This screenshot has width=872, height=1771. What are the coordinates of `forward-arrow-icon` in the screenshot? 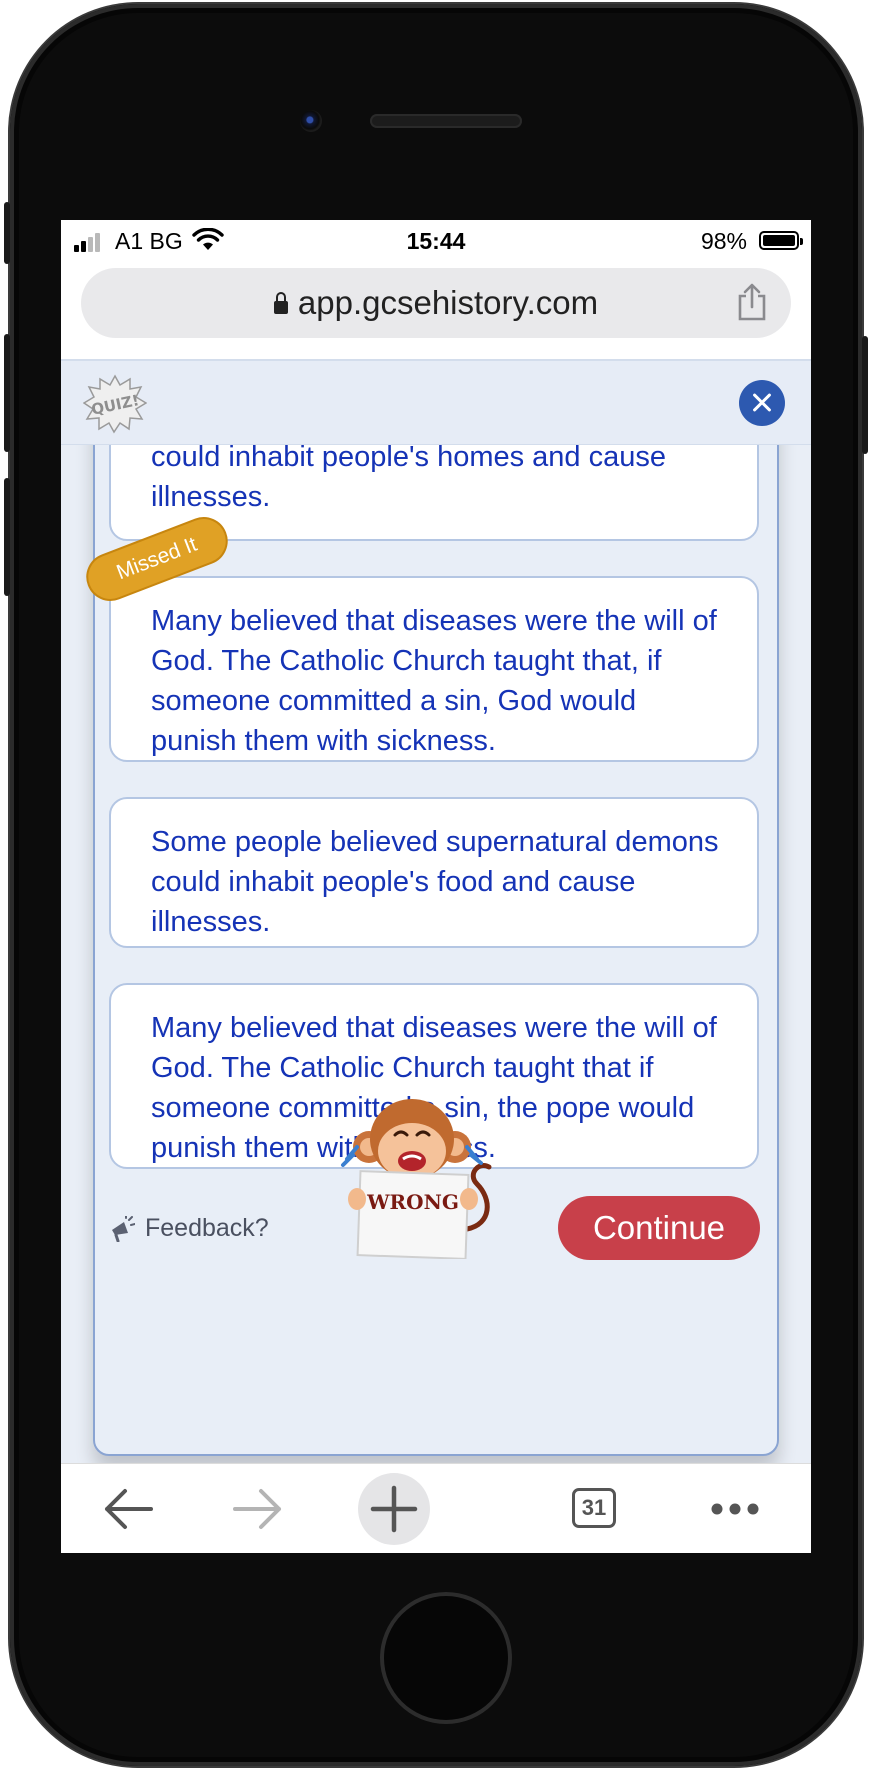 It's located at (257, 1508).